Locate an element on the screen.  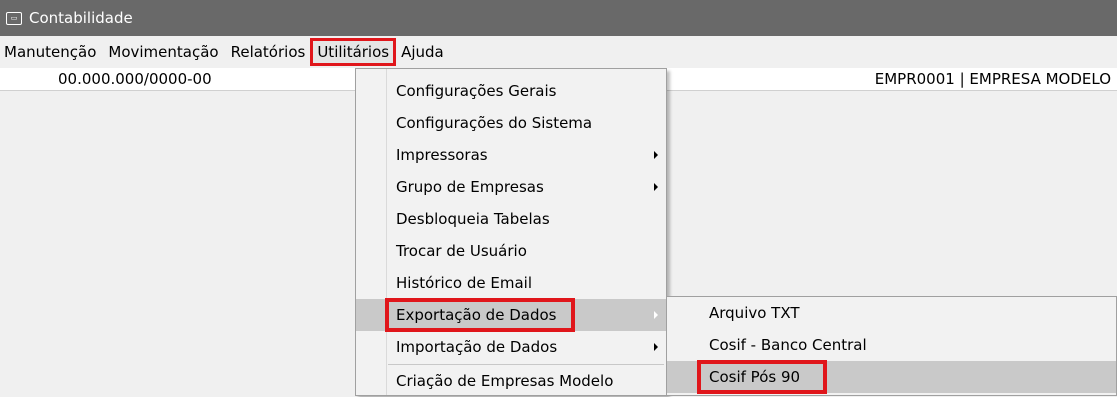
menu-item-importacao-dados: Importação de Dados is located at coordinates (511, 347).